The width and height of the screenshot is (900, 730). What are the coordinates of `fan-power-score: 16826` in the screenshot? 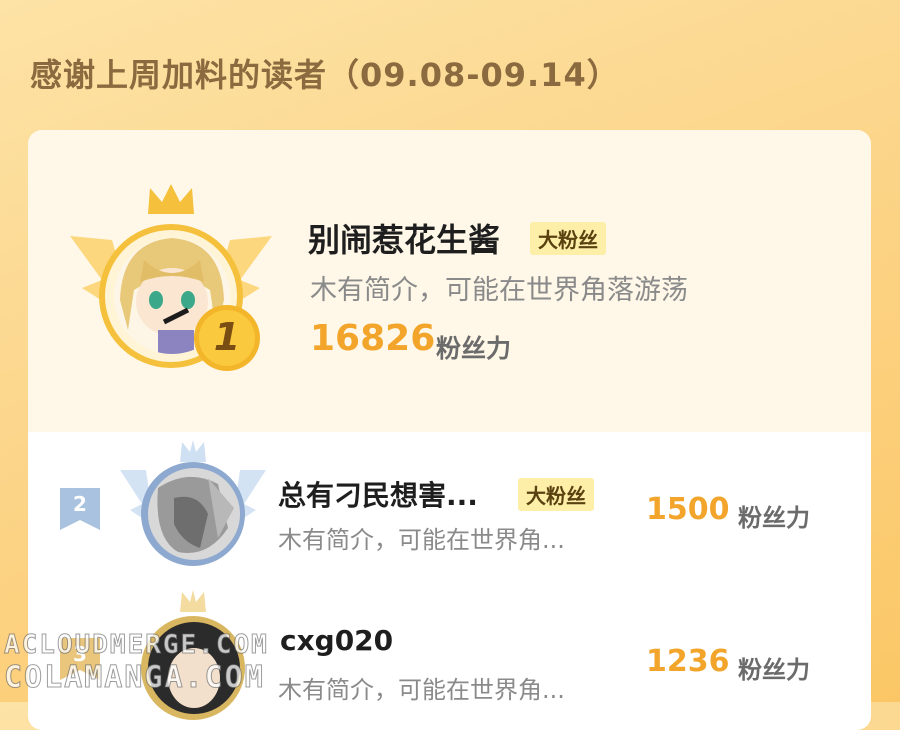 It's located at (373, 338).